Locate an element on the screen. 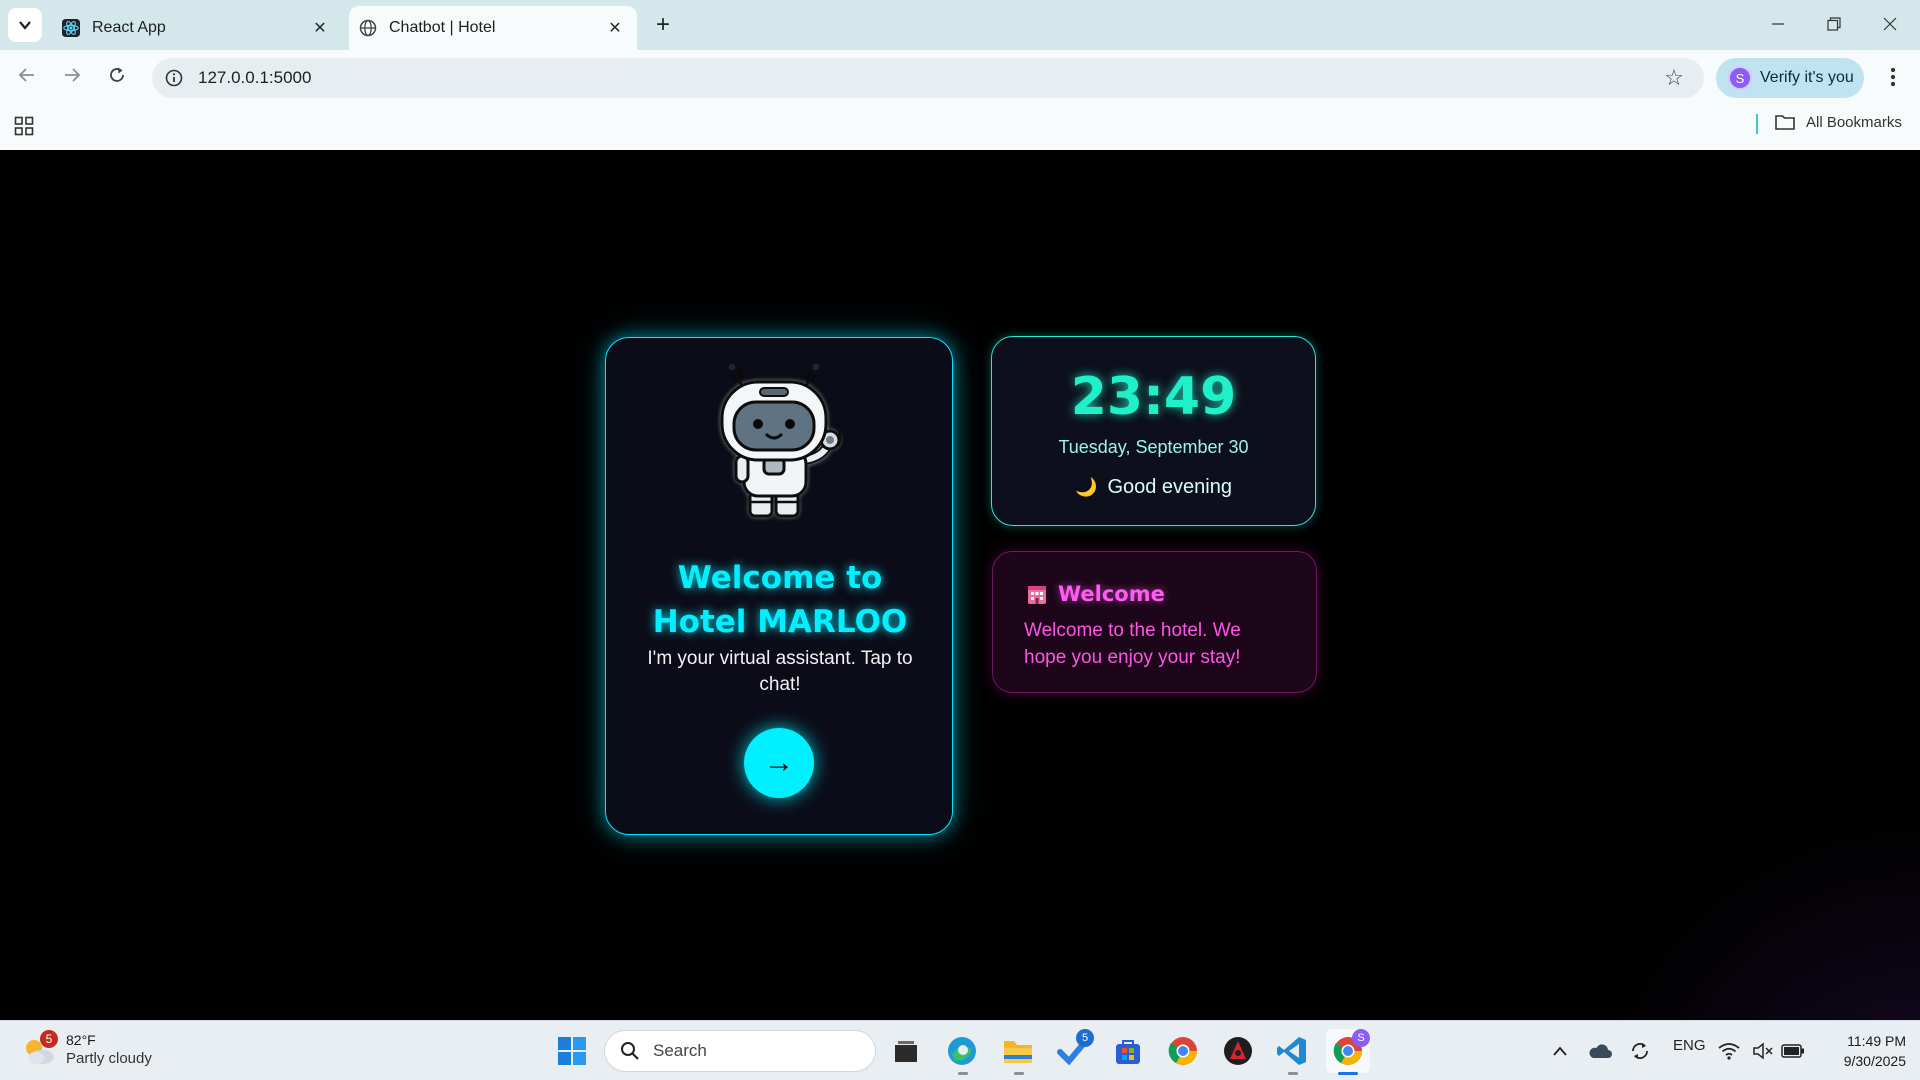 The width and height of the screenshot is (1920, 1080). wifi-icon is located at coordinates (1729, 1051).